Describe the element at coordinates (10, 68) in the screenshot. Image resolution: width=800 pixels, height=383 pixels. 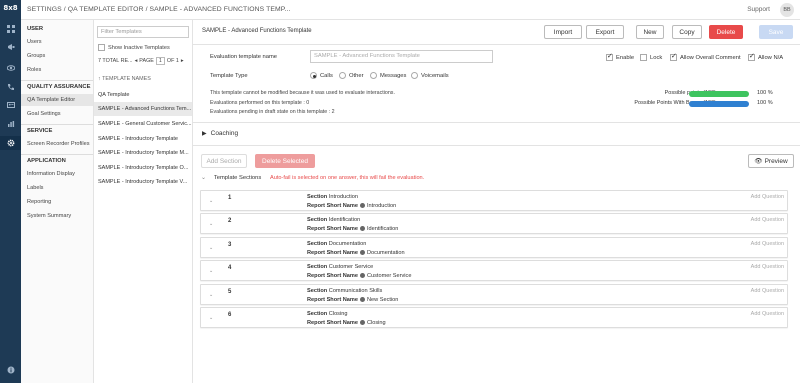
I see `eye-icon` at that location.